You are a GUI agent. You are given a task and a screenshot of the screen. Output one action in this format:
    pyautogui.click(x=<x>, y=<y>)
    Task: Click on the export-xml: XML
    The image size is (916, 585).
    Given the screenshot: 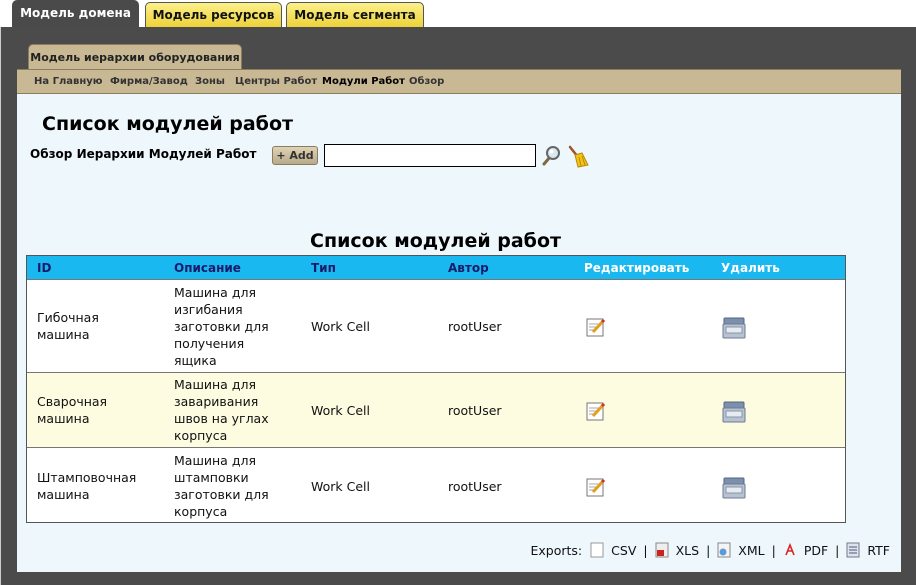 What is the action you would take?
    pyautogui.click(x=741, y=550)
    